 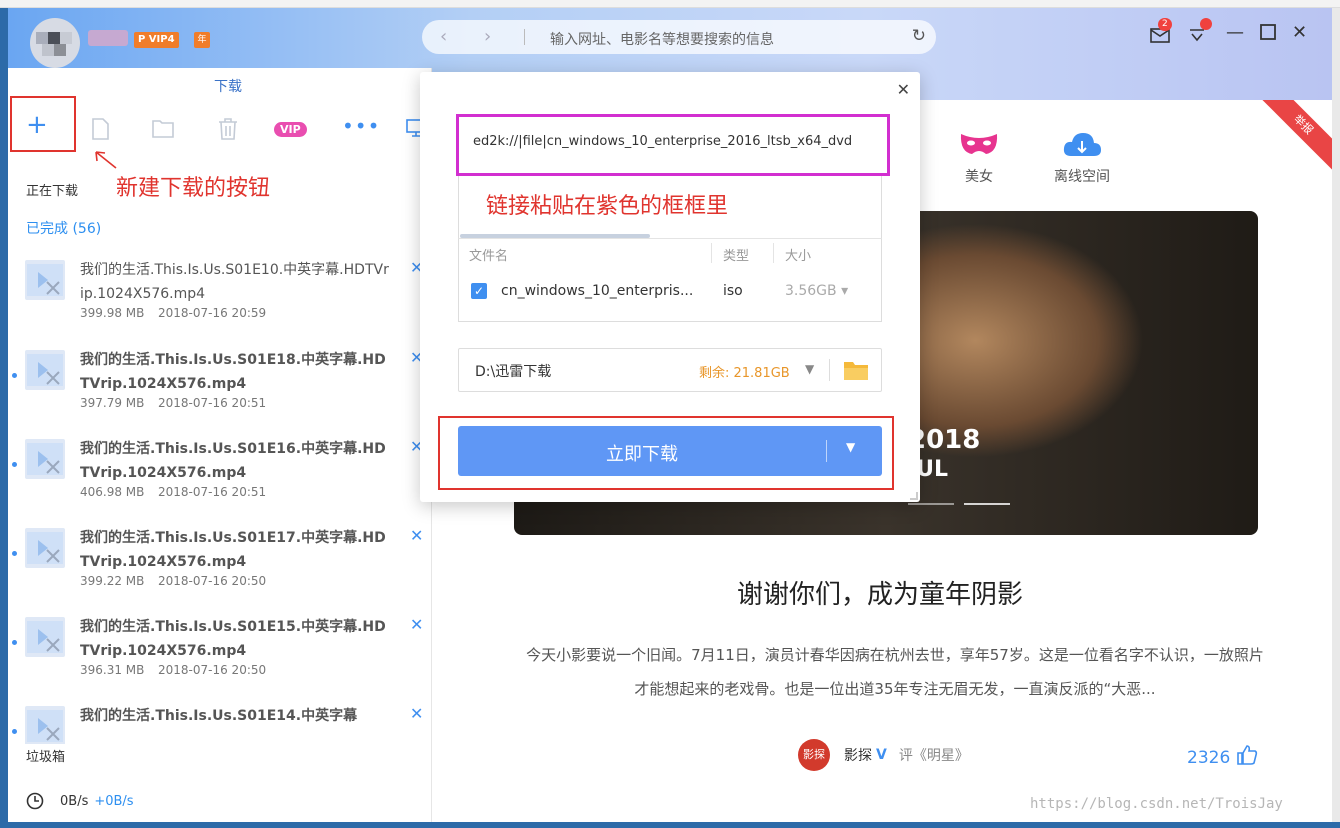 What do you see at coordinates (798, 256) in the screenshot?
I see `col-size: 大小` at bounding box center [798, 256].